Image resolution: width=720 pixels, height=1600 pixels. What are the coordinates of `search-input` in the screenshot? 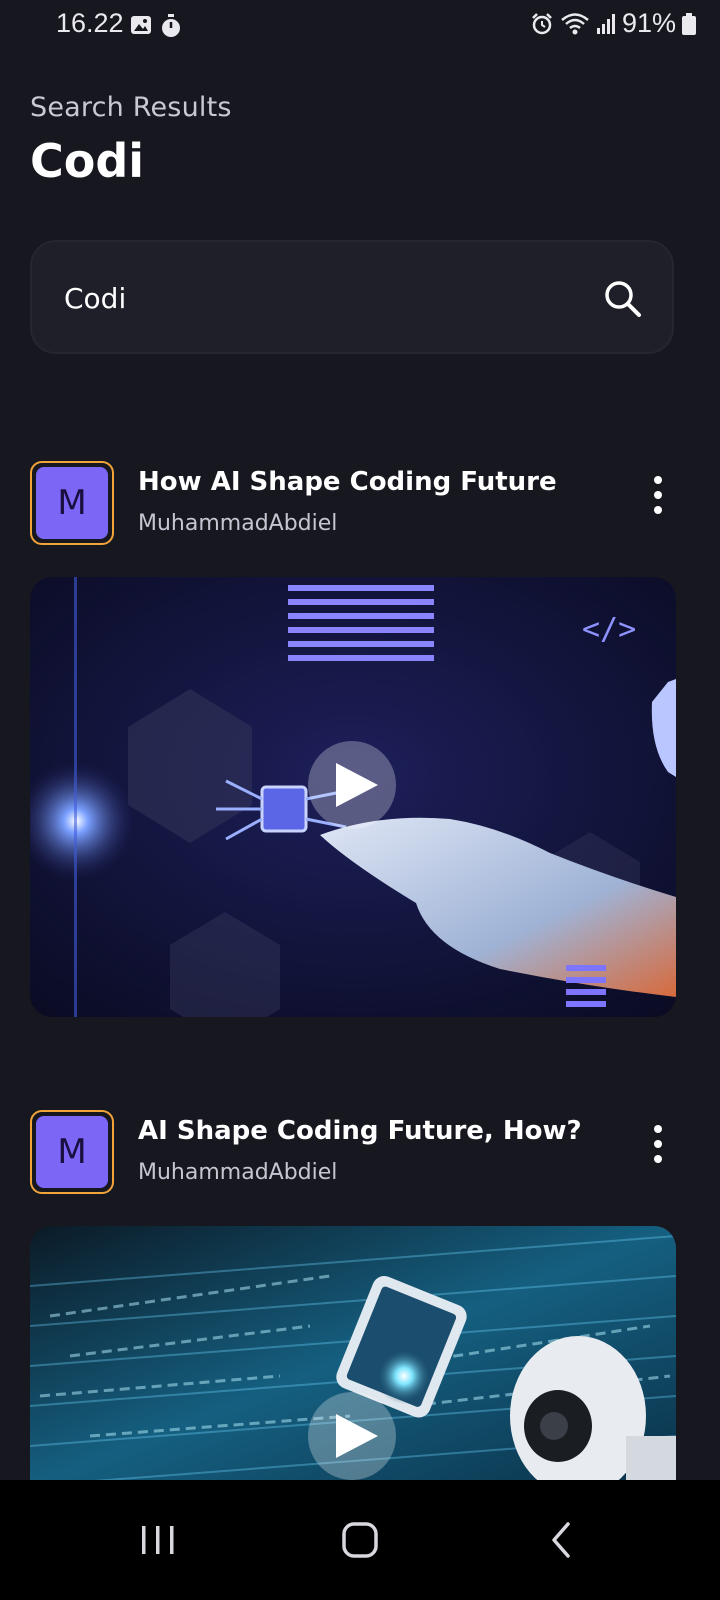 It's located at (324, 298).